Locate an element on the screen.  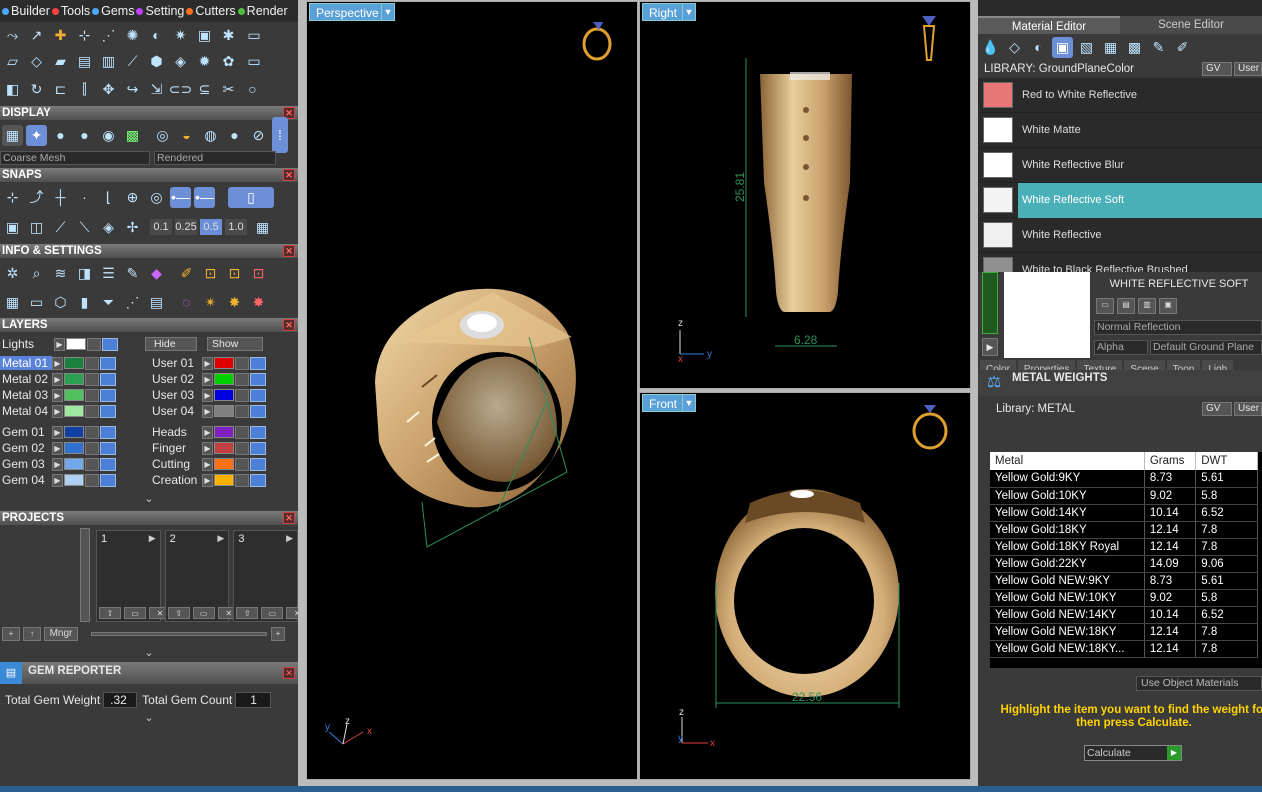
lens-icon: ◎ is located at coordinates (162, 135).